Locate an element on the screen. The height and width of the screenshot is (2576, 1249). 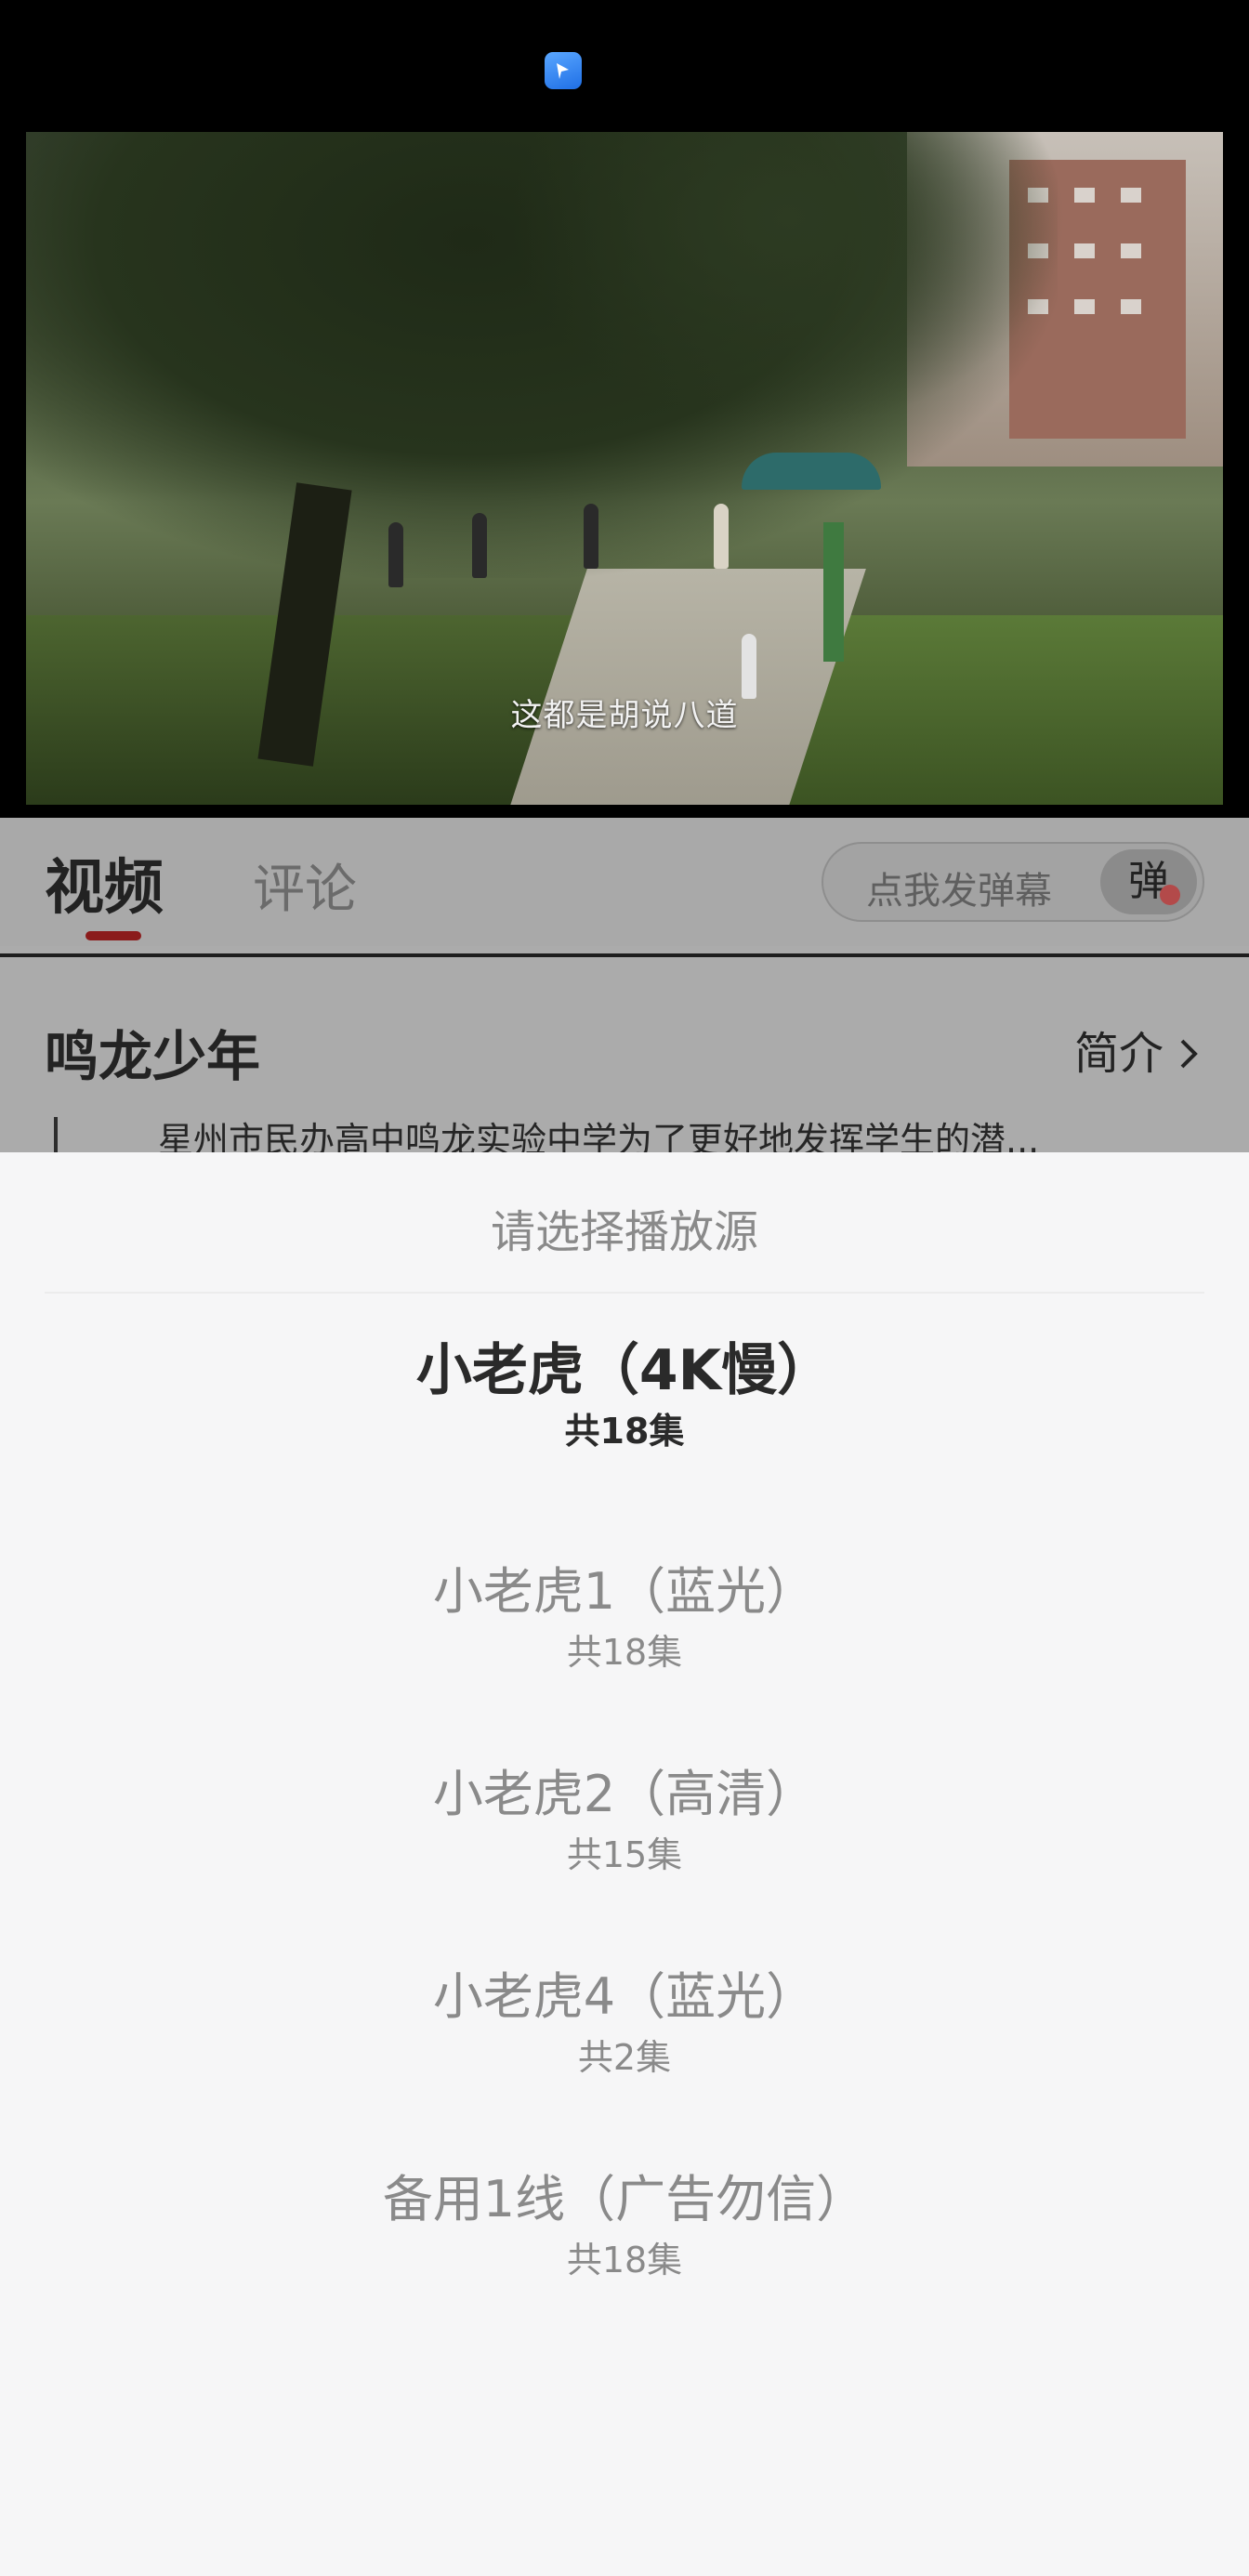
danmu-status-icon is located at coordinates (1170, 895).